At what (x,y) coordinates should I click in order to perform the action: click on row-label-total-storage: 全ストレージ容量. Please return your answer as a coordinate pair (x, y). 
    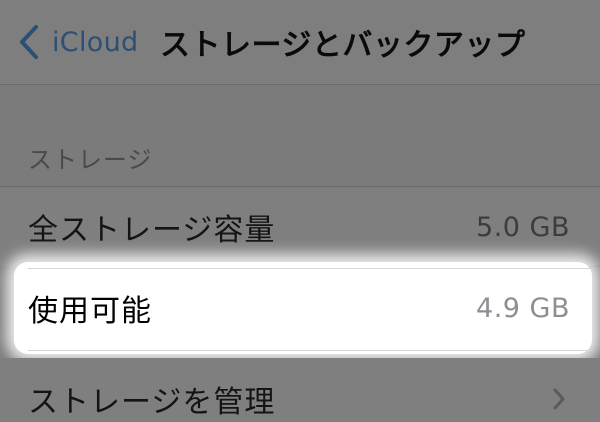
    Looking at the image, I should click on (152, 230).